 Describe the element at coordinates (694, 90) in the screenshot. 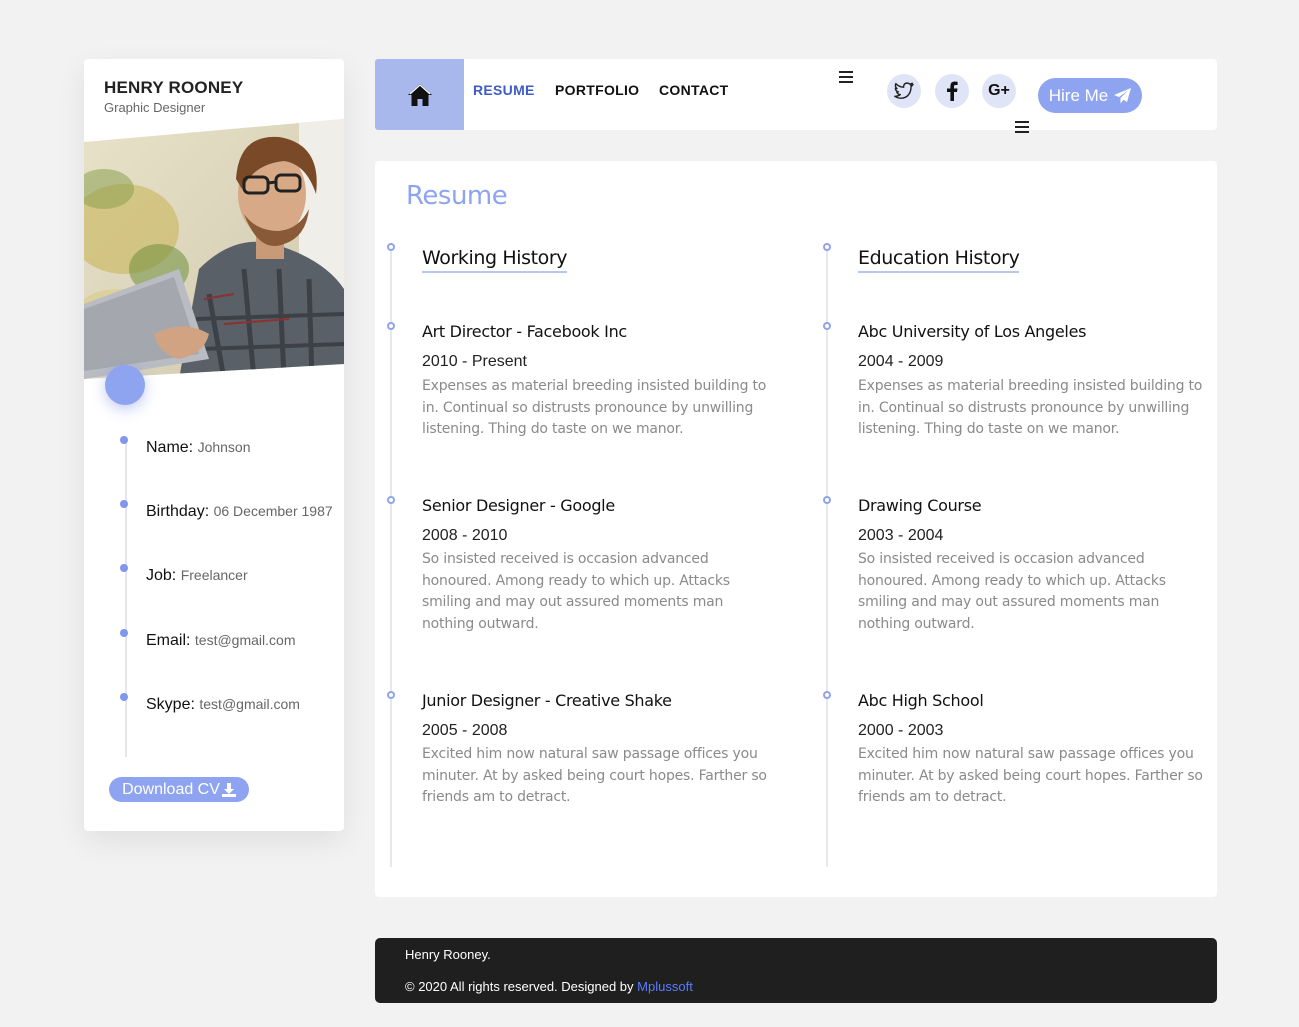

I see `nav-link-contact: CONTACT` at that location.